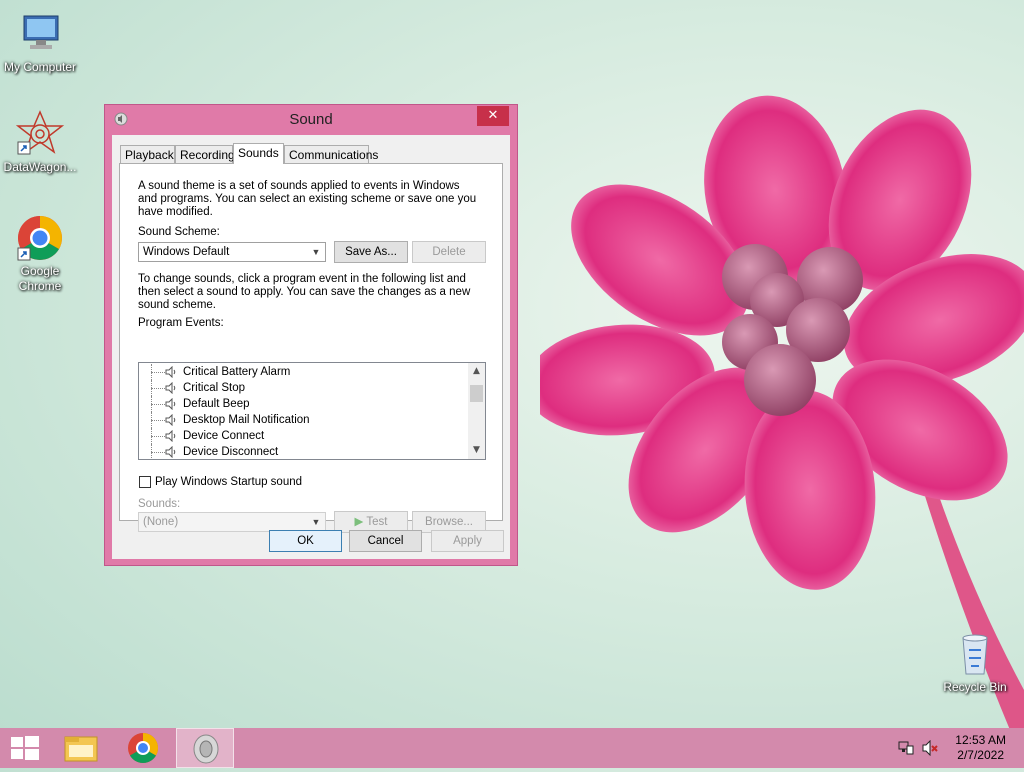 Image resolution: width=1024 pixels, height=772 pixels. Describe the element at coordinates (334, 155) in the screenshot. I see `tab-label: Communications` at that location.